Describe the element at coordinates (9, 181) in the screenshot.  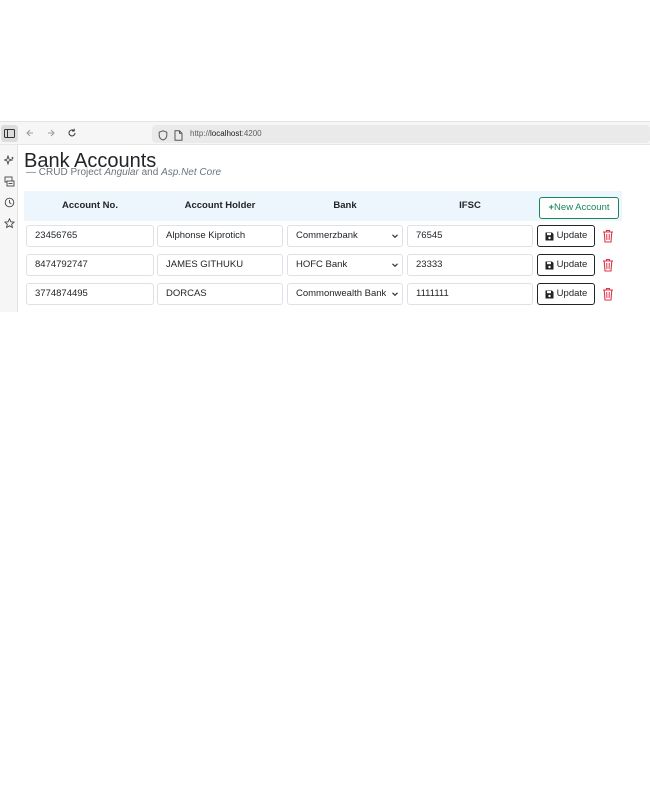
I see `synced-tabs-icon` at that location.